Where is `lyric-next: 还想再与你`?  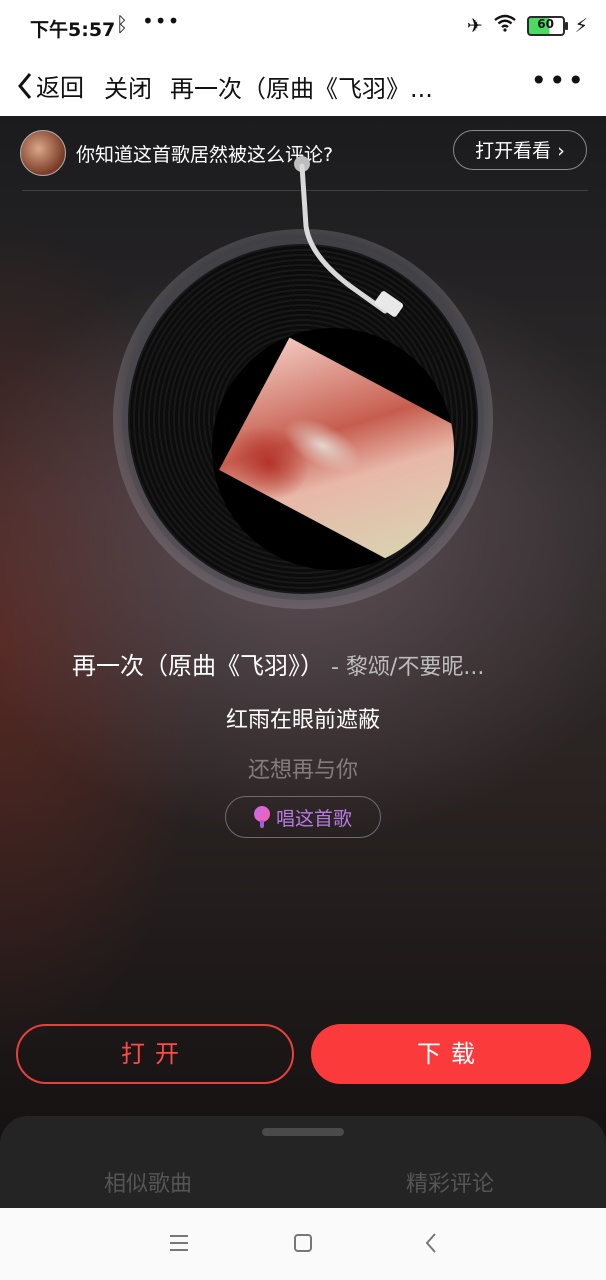 lyric-next: 还想再与你 is located at coordinates (302, 770).